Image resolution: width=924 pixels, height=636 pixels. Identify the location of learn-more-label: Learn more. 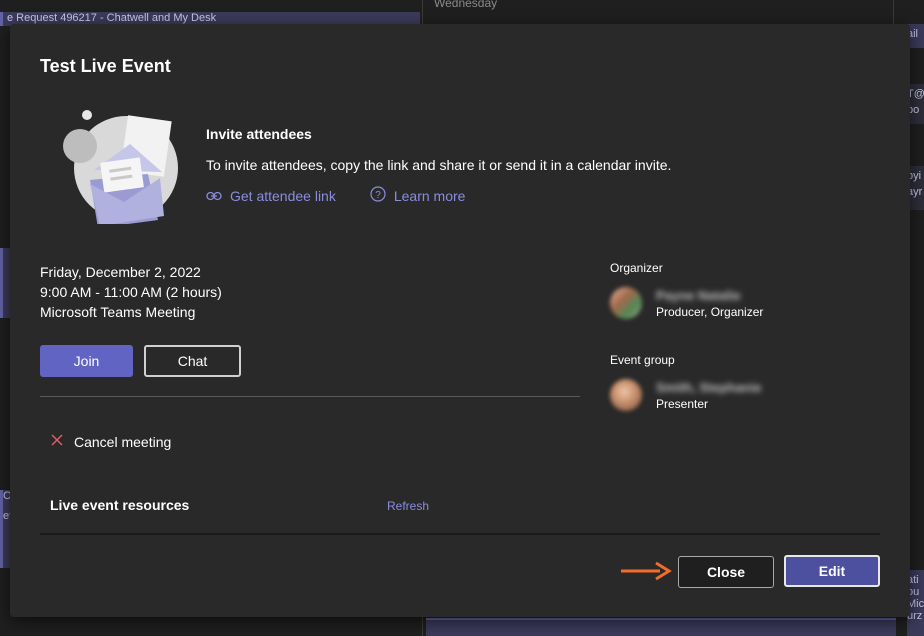
(429, 195).